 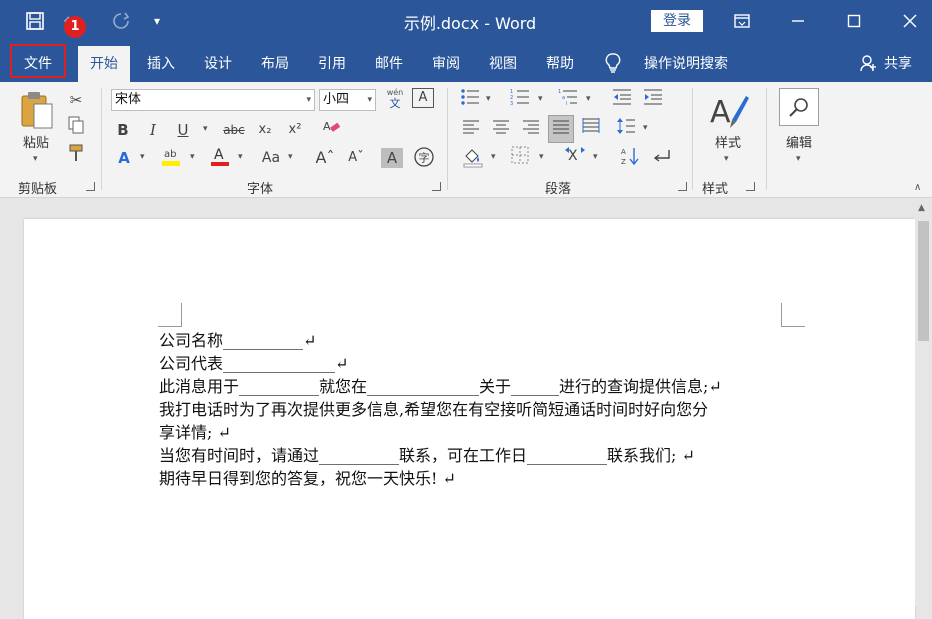 I want to click on numbering-dropdown-icon: ▾, so click(x=540, y=99).